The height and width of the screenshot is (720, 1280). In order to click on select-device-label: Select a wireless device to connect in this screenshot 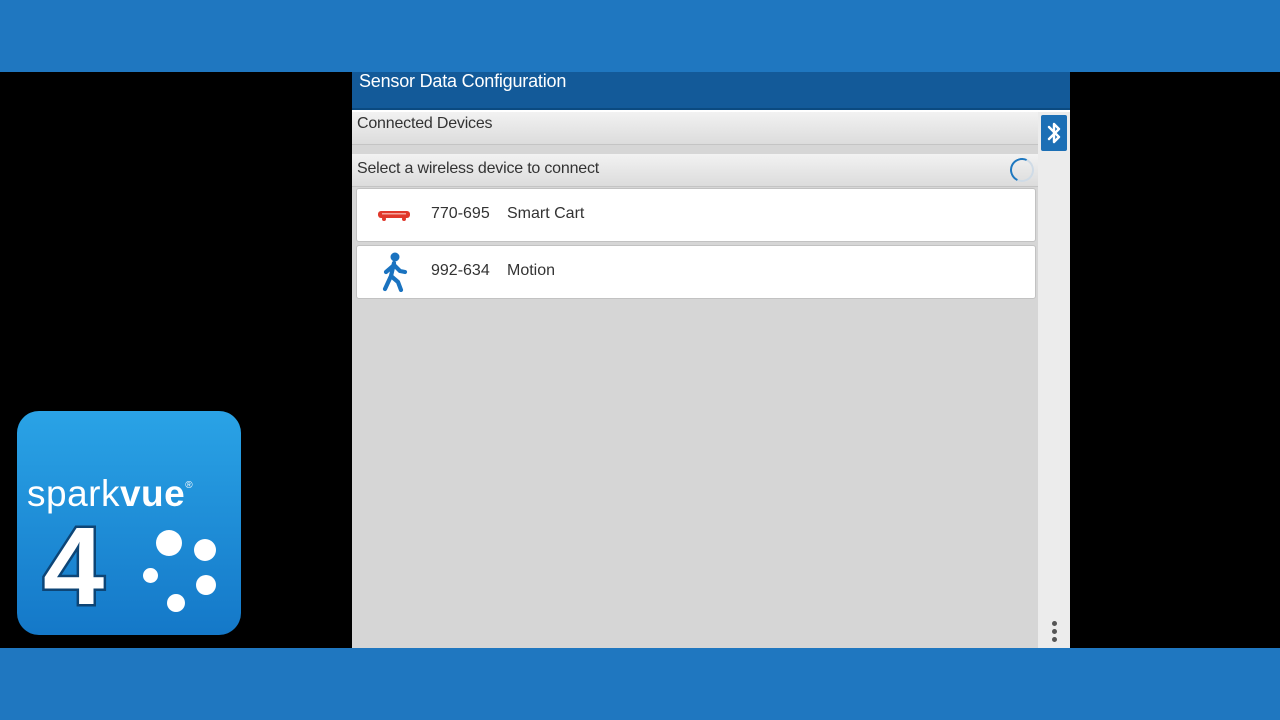, I will do `click(478, 168)`.